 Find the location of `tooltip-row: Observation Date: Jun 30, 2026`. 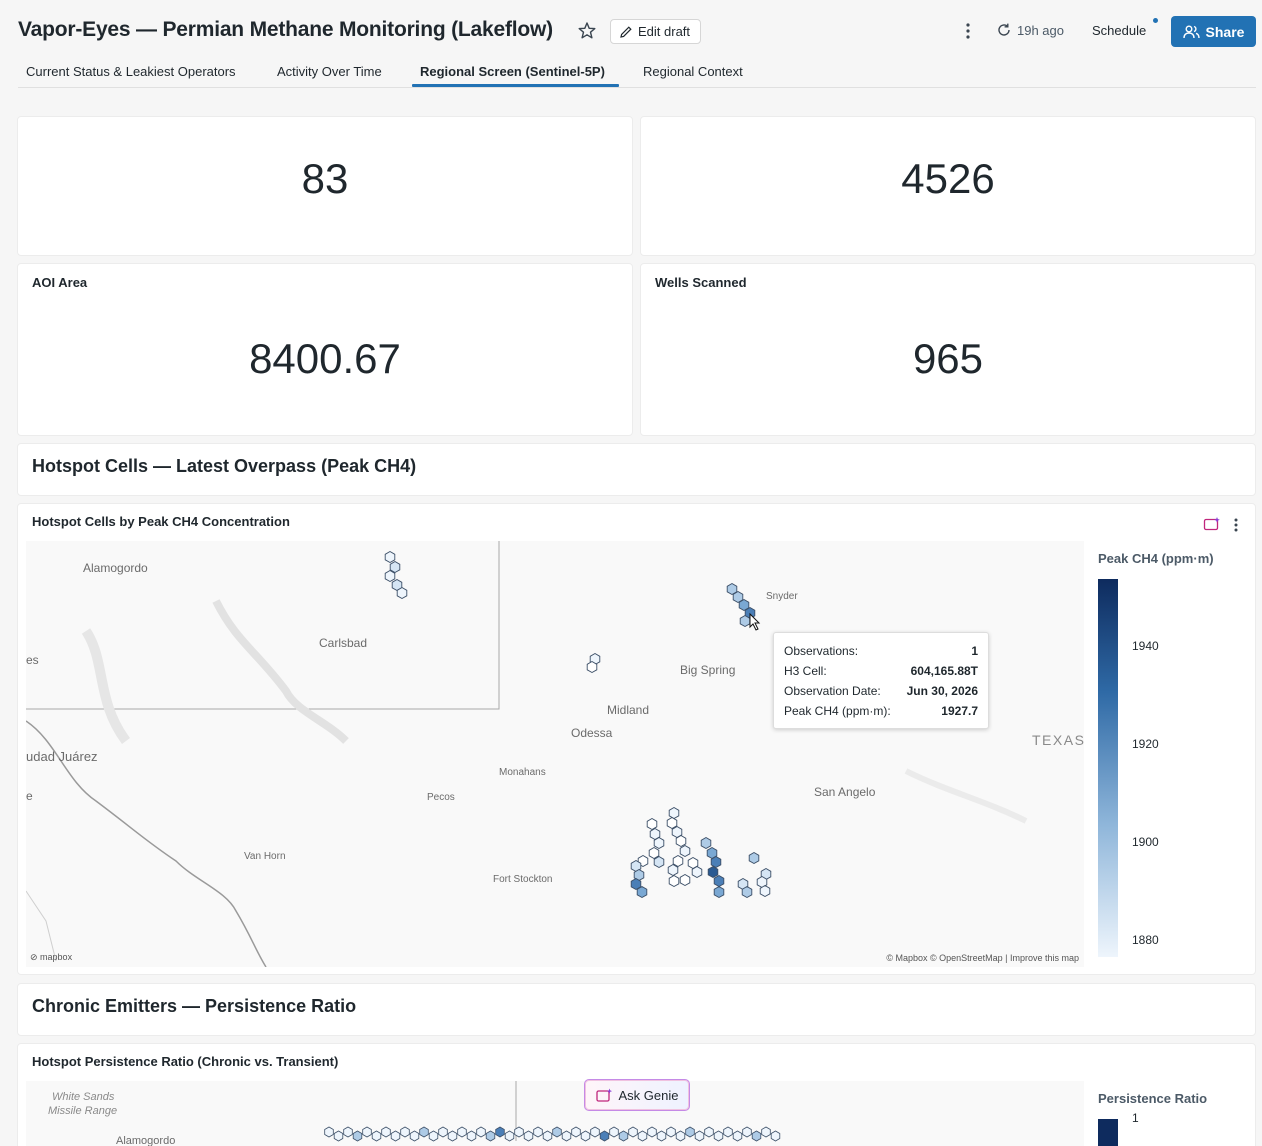

tooltip-row: Observation Date: Jun 30, 2026 is located at coordinates (881, 691).